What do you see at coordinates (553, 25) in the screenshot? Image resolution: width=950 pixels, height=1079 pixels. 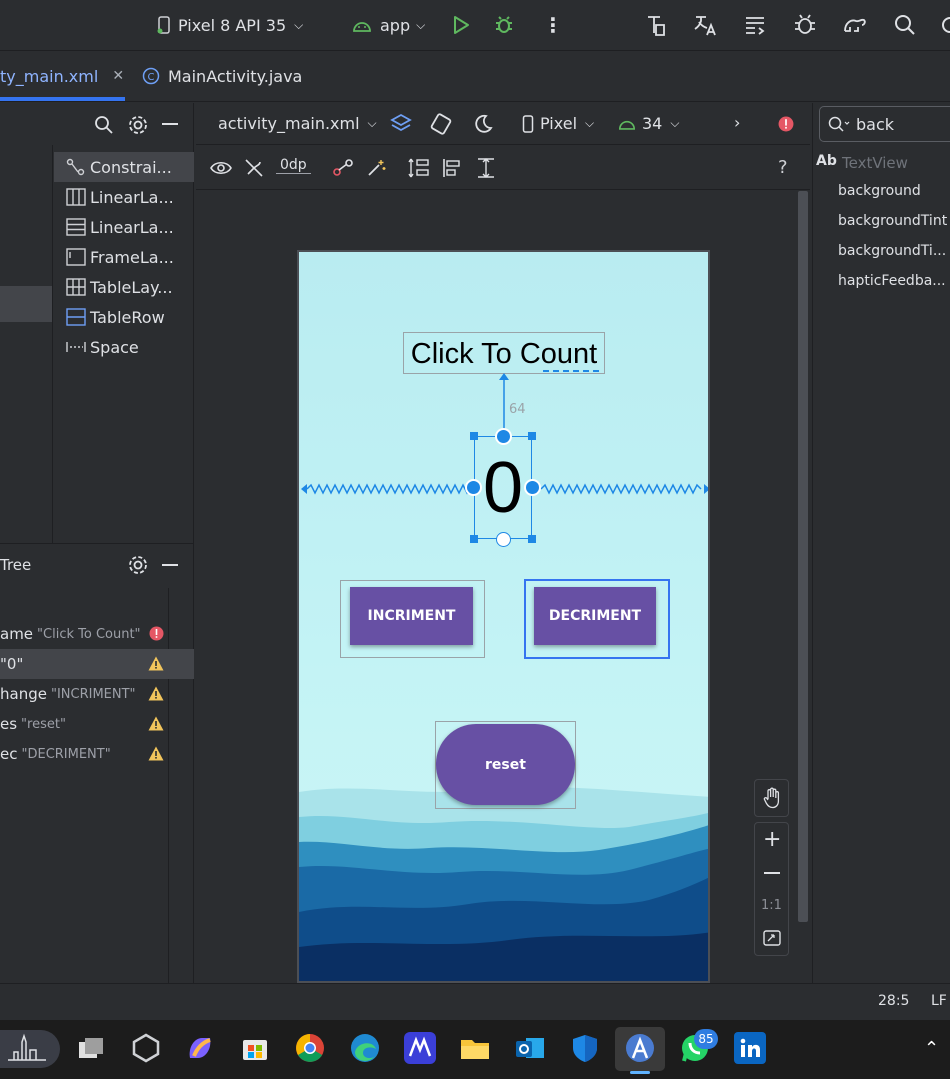 I see `more-vertical-icon: ⋮` at bounding box center [553, 25].